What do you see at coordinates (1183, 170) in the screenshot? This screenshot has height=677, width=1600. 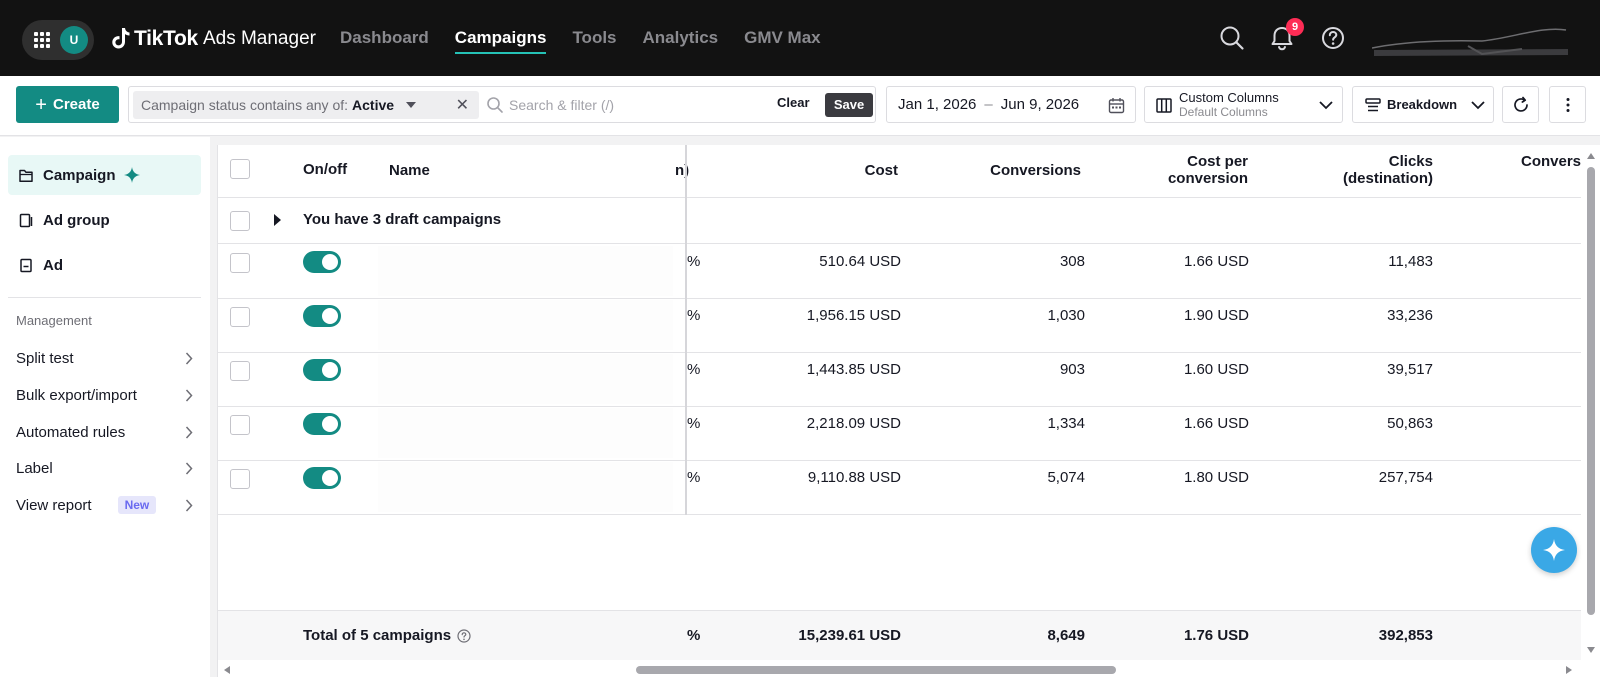 I see `column-header-cost-per-conversion: Cost per conversion` at bounding box center [1183, 170].